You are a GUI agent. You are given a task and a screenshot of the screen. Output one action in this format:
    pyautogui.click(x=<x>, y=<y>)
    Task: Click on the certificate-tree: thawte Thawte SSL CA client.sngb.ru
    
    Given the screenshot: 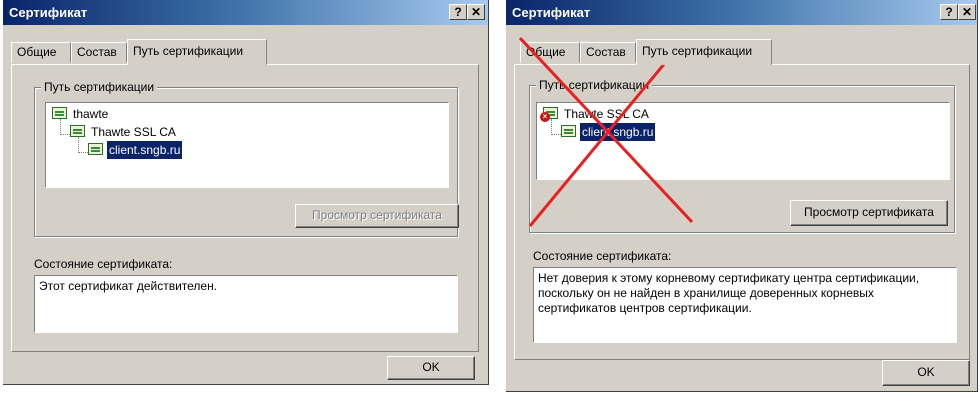 What is the action you would take?
    pyautogui.click(x=247, y=145)
    